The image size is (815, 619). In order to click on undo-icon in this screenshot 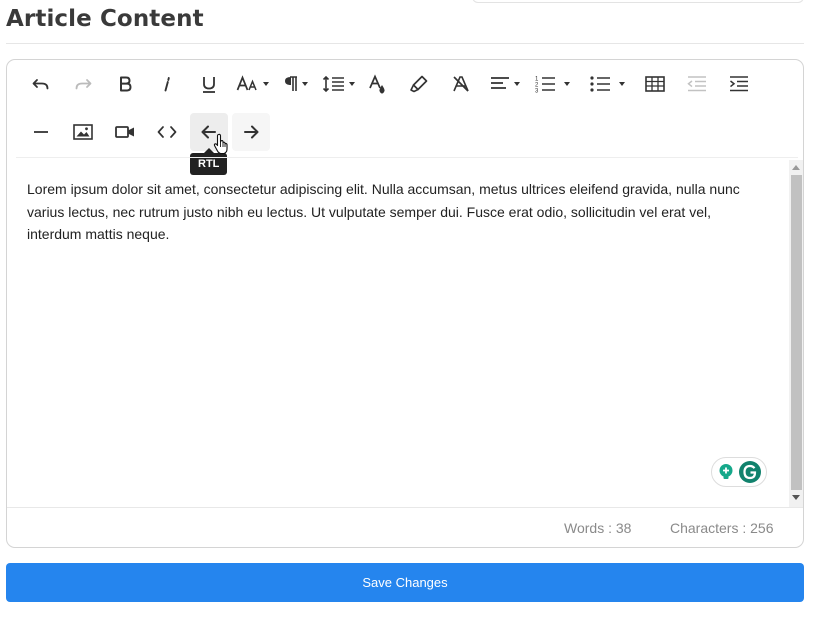, I will do `click(40, 84)`.